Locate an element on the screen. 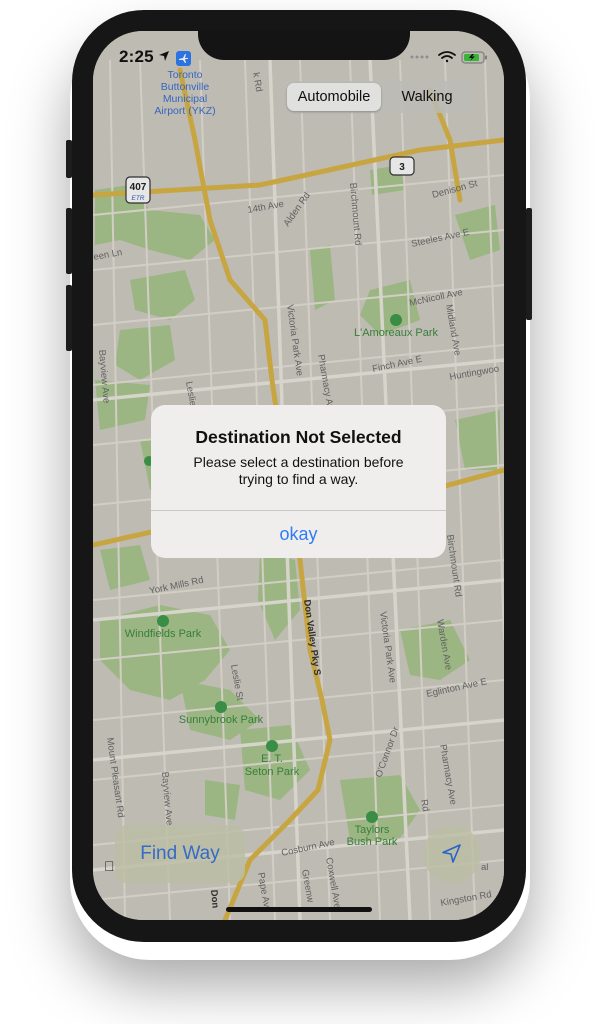  wifi-icon is located at coordinates (447, 57).